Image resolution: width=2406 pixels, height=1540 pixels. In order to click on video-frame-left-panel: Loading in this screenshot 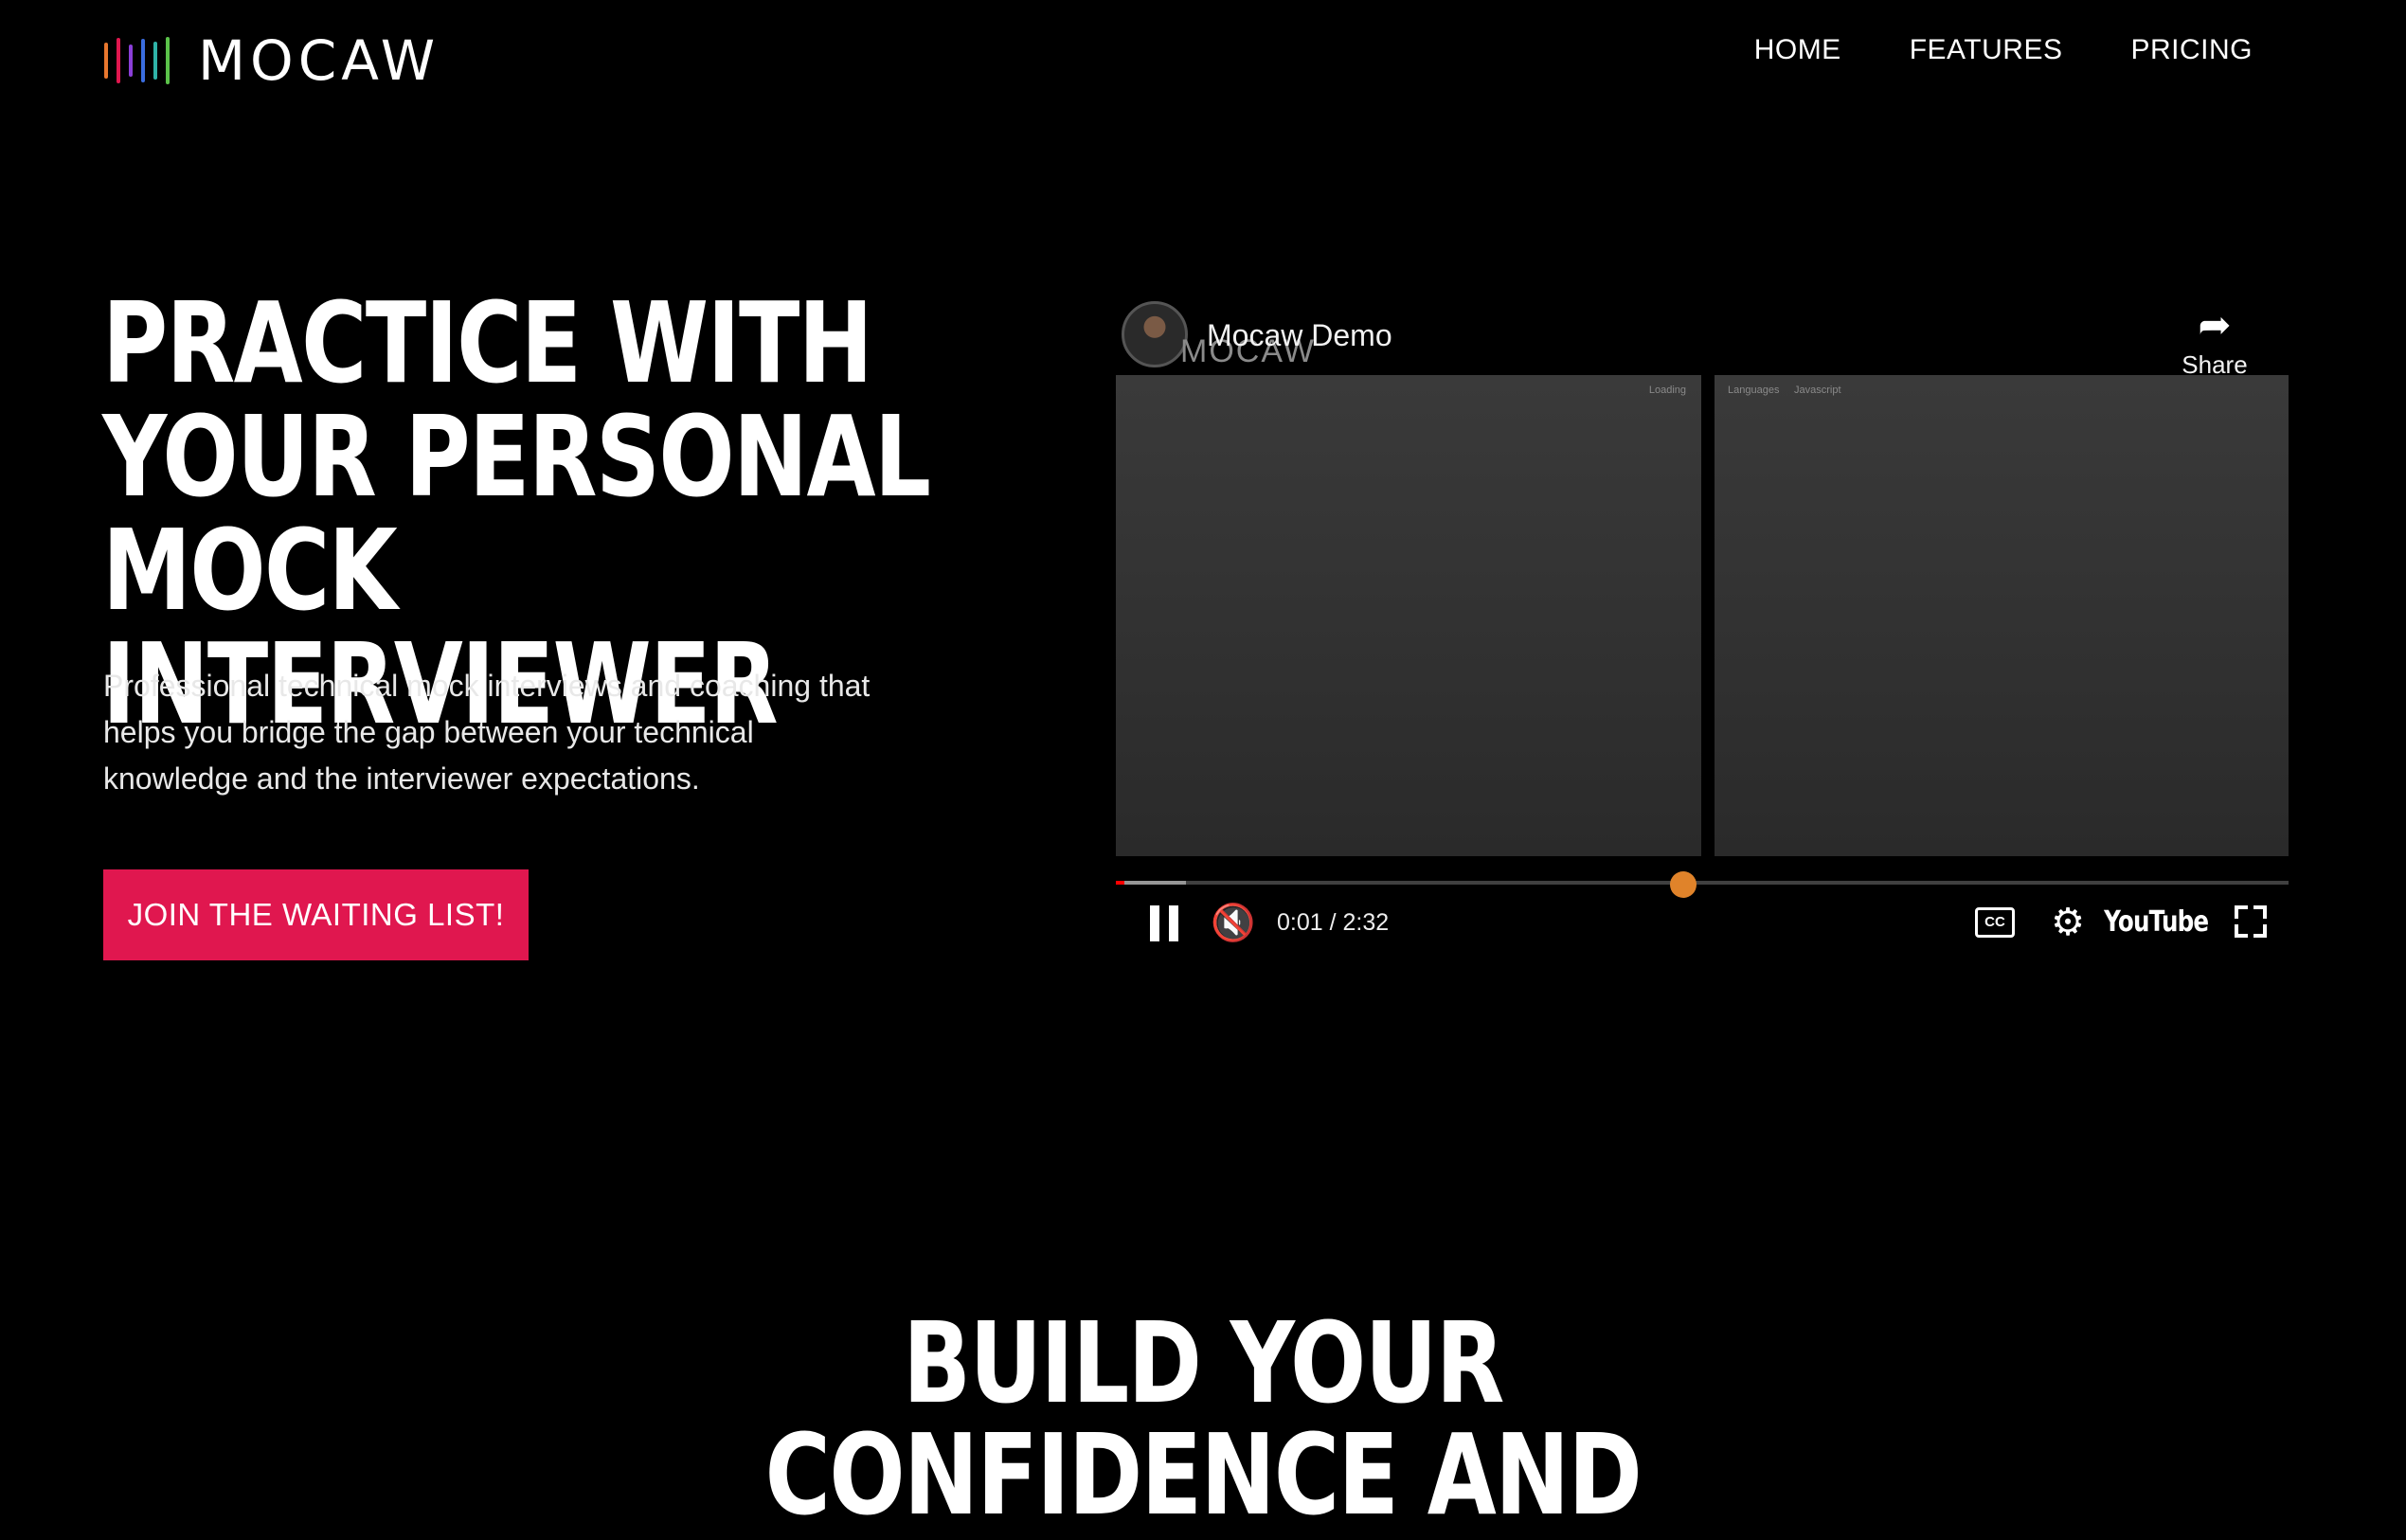, I will do `click(1409, 615)`.